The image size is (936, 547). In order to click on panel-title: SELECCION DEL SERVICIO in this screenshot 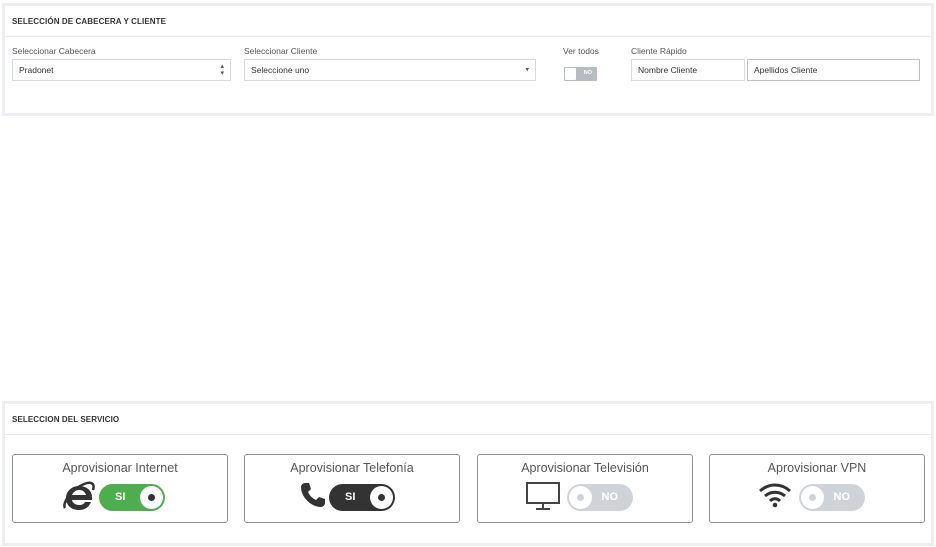, I will do `click(66, 419)`.